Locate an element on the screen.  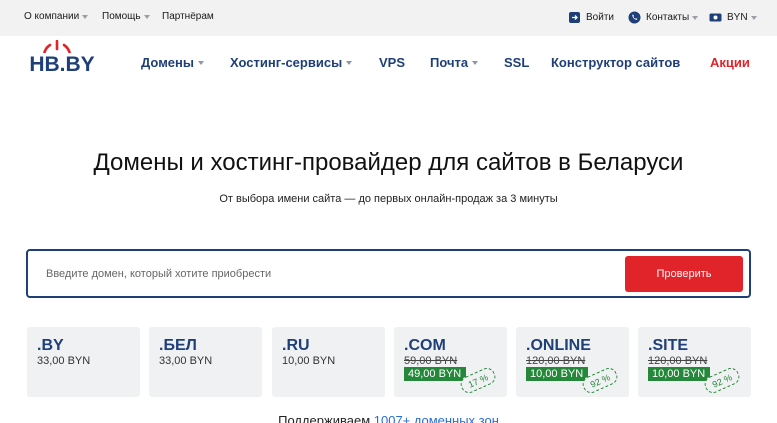
contacts-menu: Контакты is located at coordinates (663, 17).